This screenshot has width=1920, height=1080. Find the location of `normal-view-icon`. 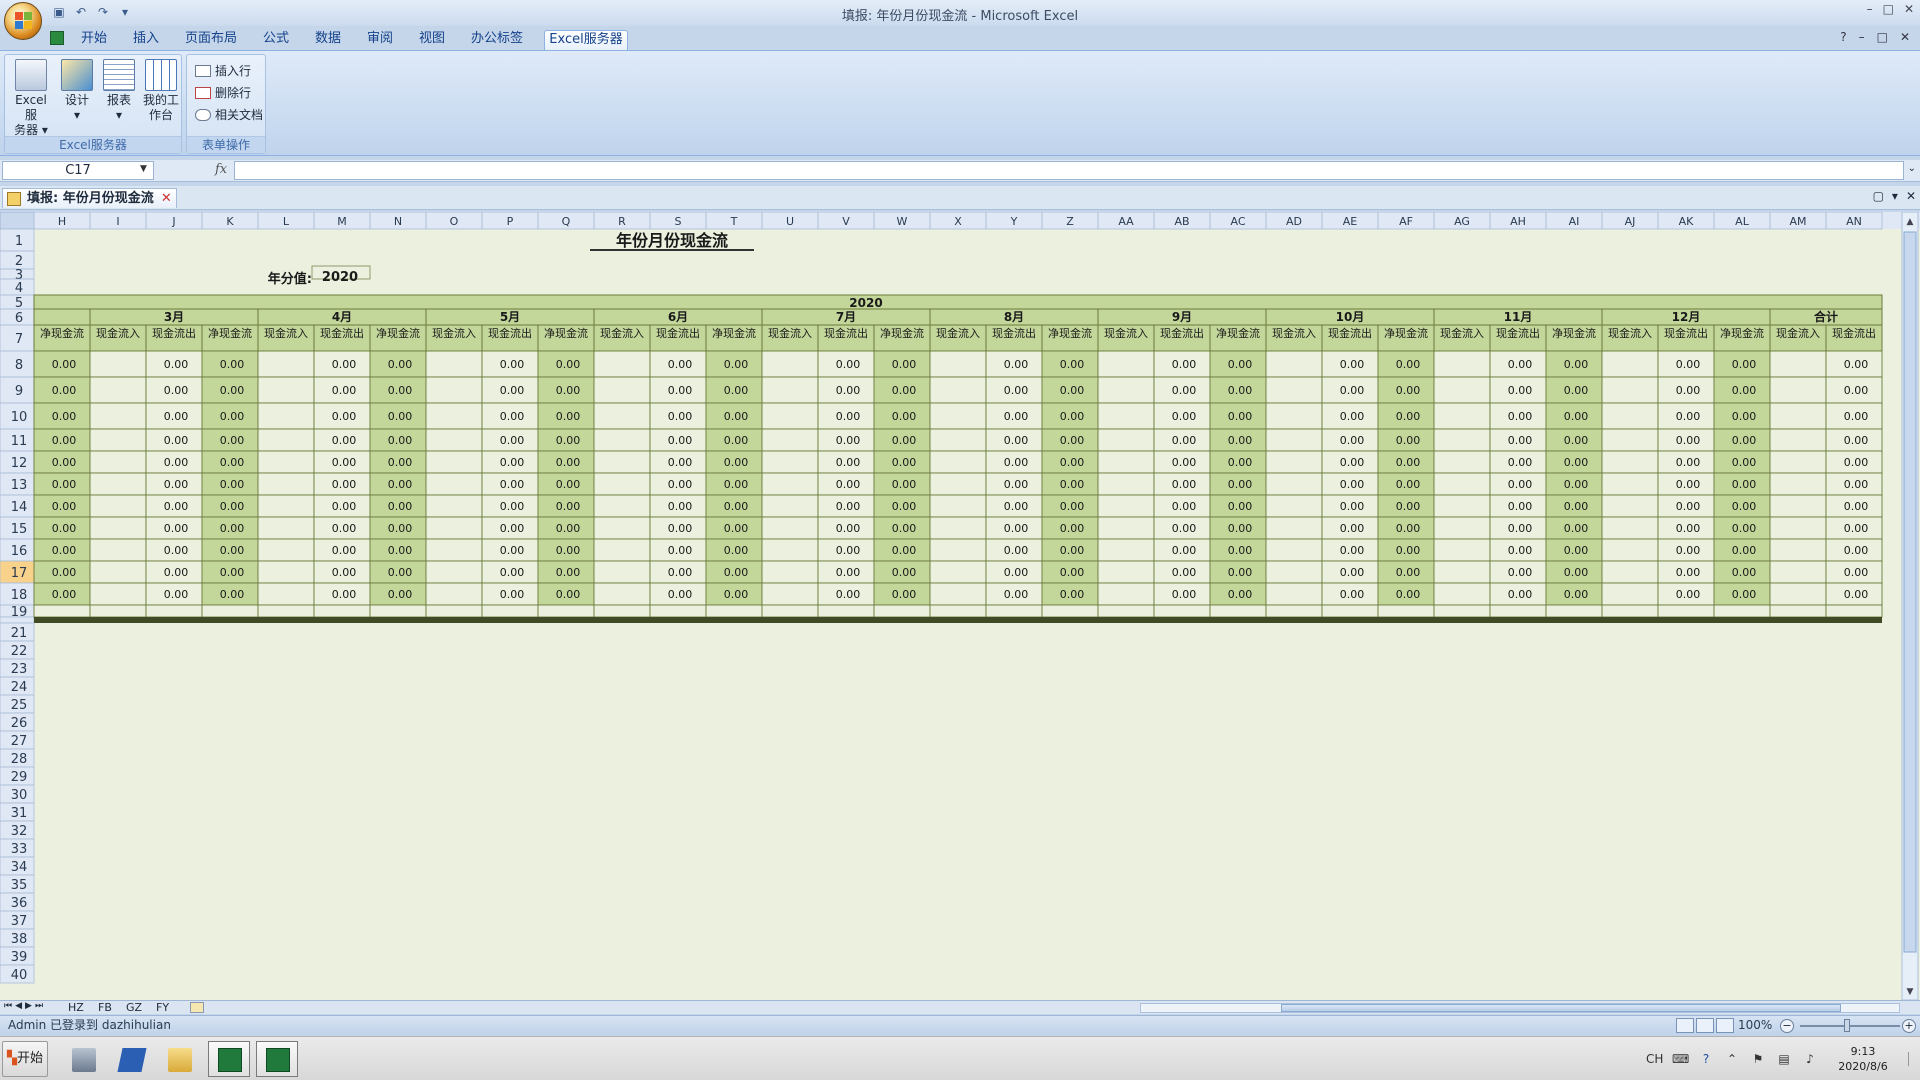

normal-view-icon is located at coordinates (1685, 1025).